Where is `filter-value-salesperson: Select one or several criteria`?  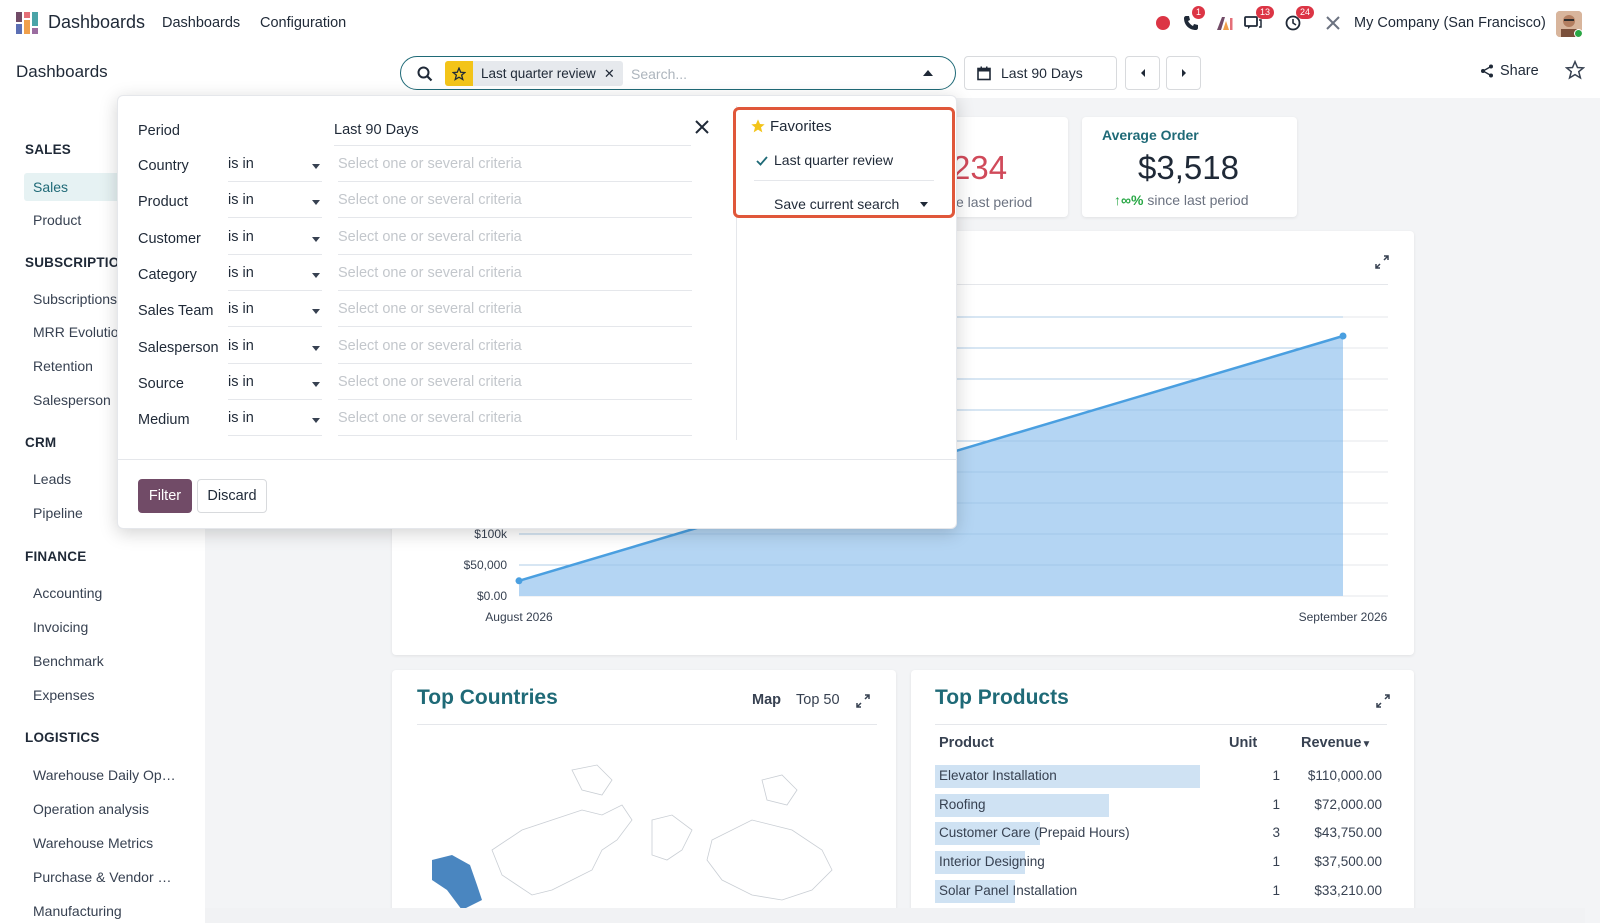 filter-value-salesperson: Select one or several criteria is located at coordinates (515, 351).